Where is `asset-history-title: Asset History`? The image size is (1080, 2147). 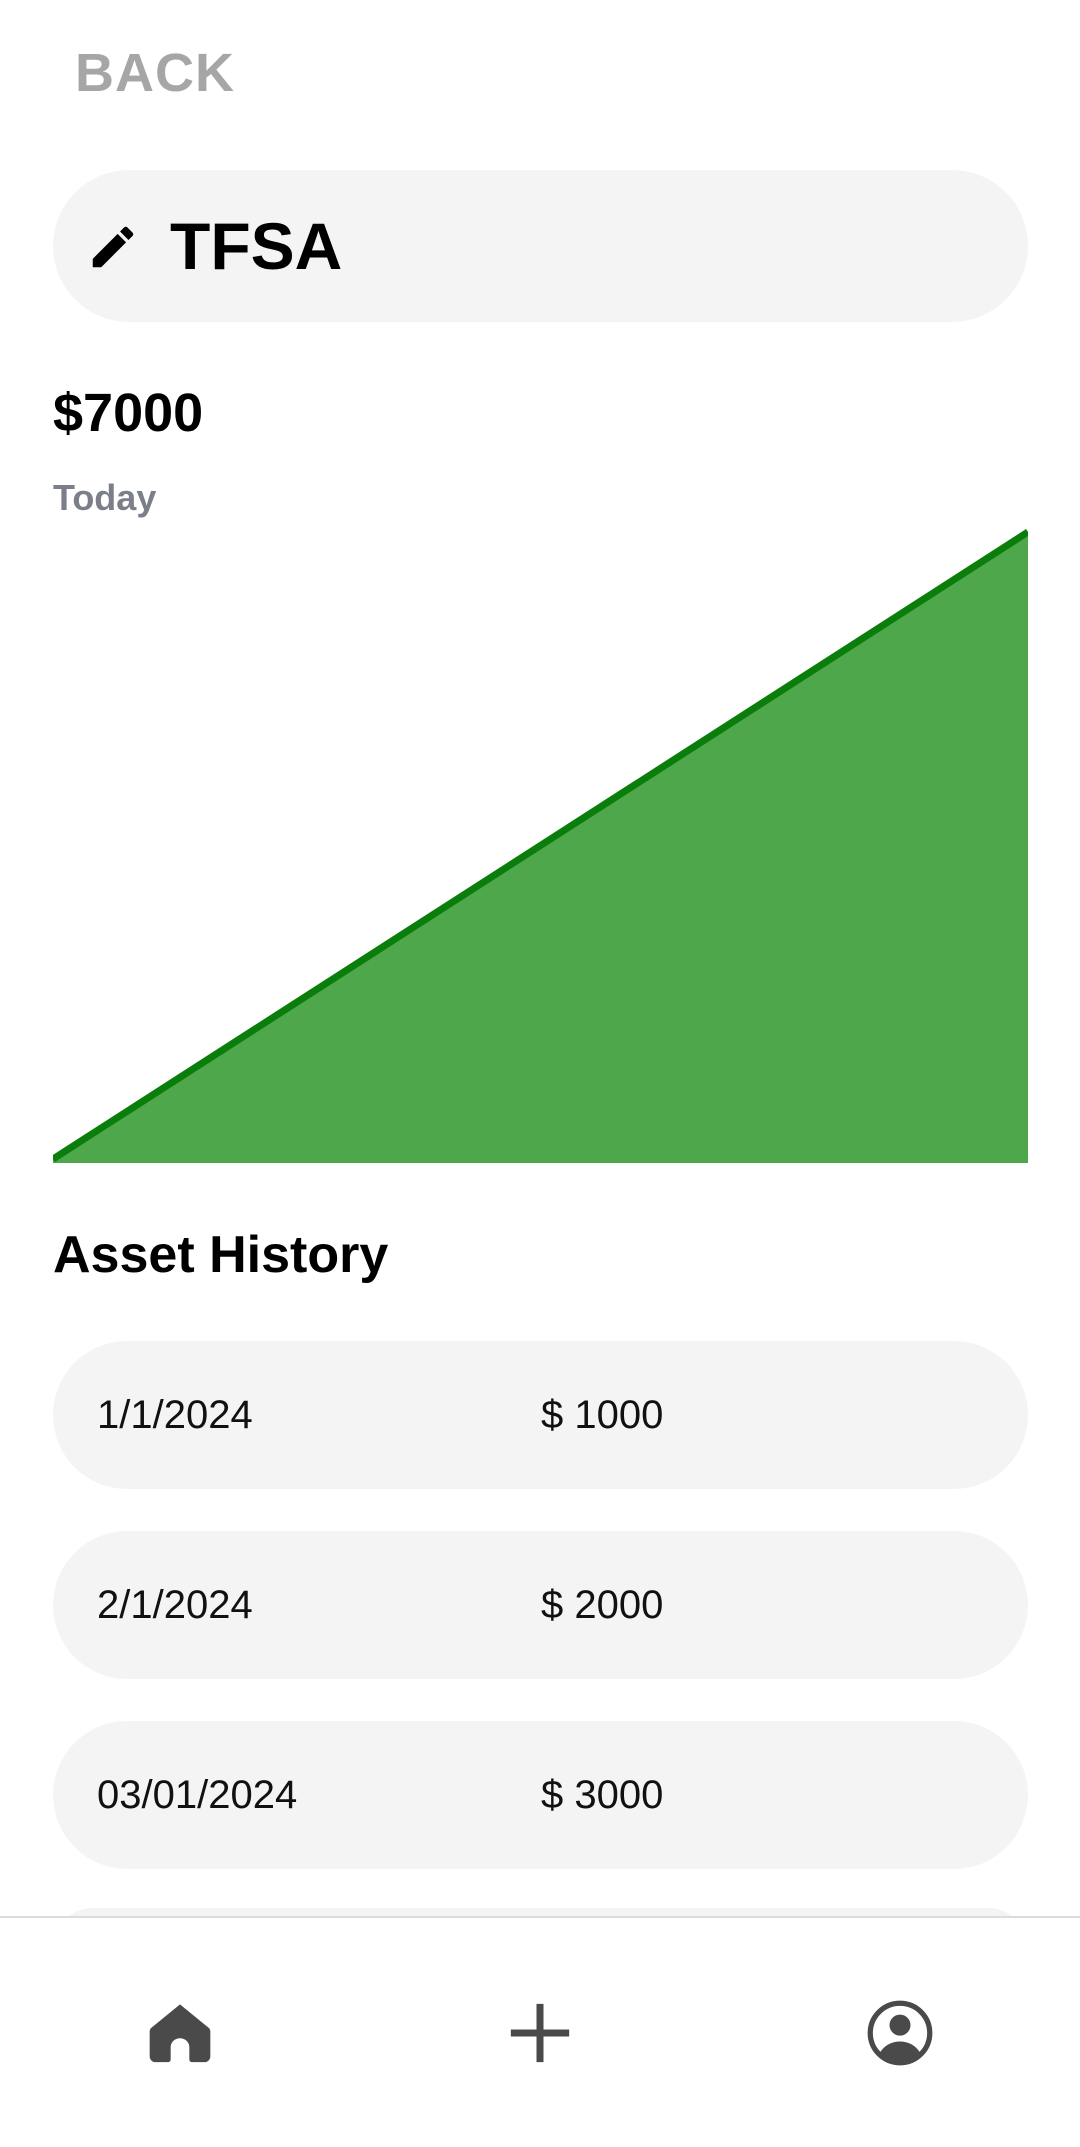
asset-history-title: Asset History is located at coordinates (221, 1255).